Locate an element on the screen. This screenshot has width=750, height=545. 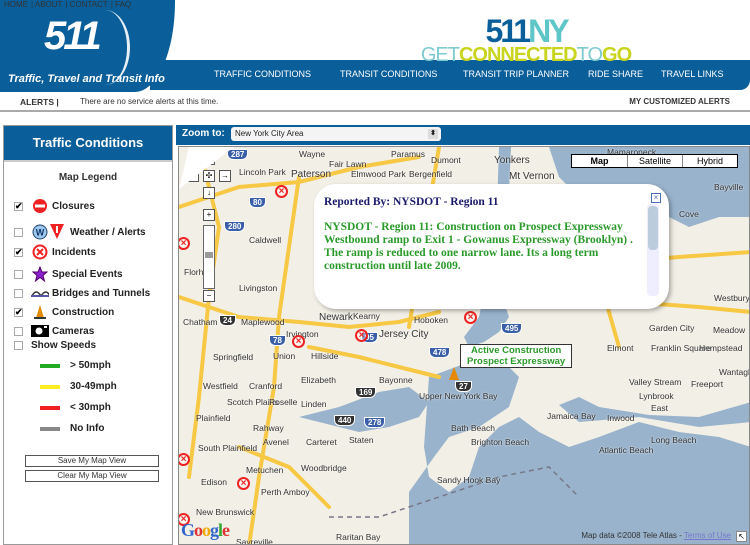
logo-511: 511 is located at coordinates (73, 36).